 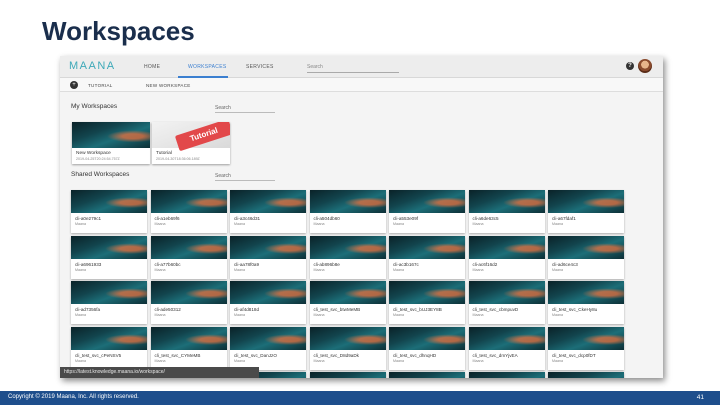 What do you see at coordinates (506, 302) in the screenshot?
I see `shared-workspace-tile: cli_test_svc_cbmpuvD Maana` at bounding box center [506, 302].